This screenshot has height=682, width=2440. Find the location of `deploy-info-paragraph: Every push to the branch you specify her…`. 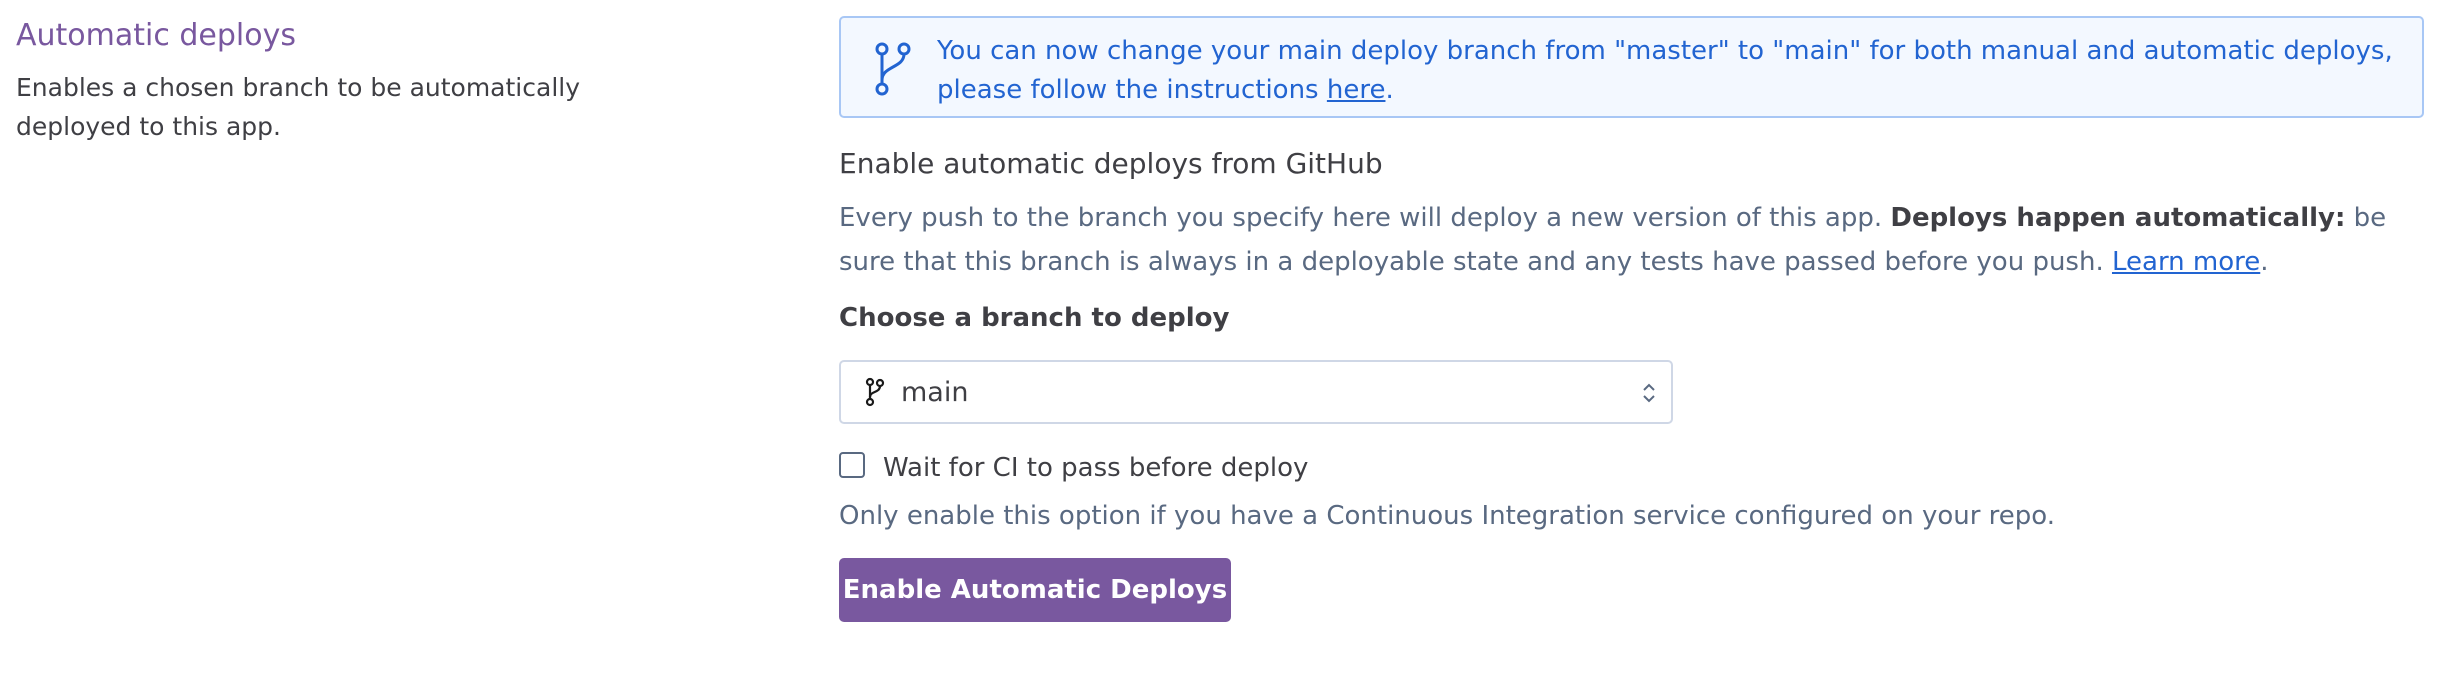

deploy-info-paragraph: Every push to the branch you specify her… is located at coordinates (1631, 240).